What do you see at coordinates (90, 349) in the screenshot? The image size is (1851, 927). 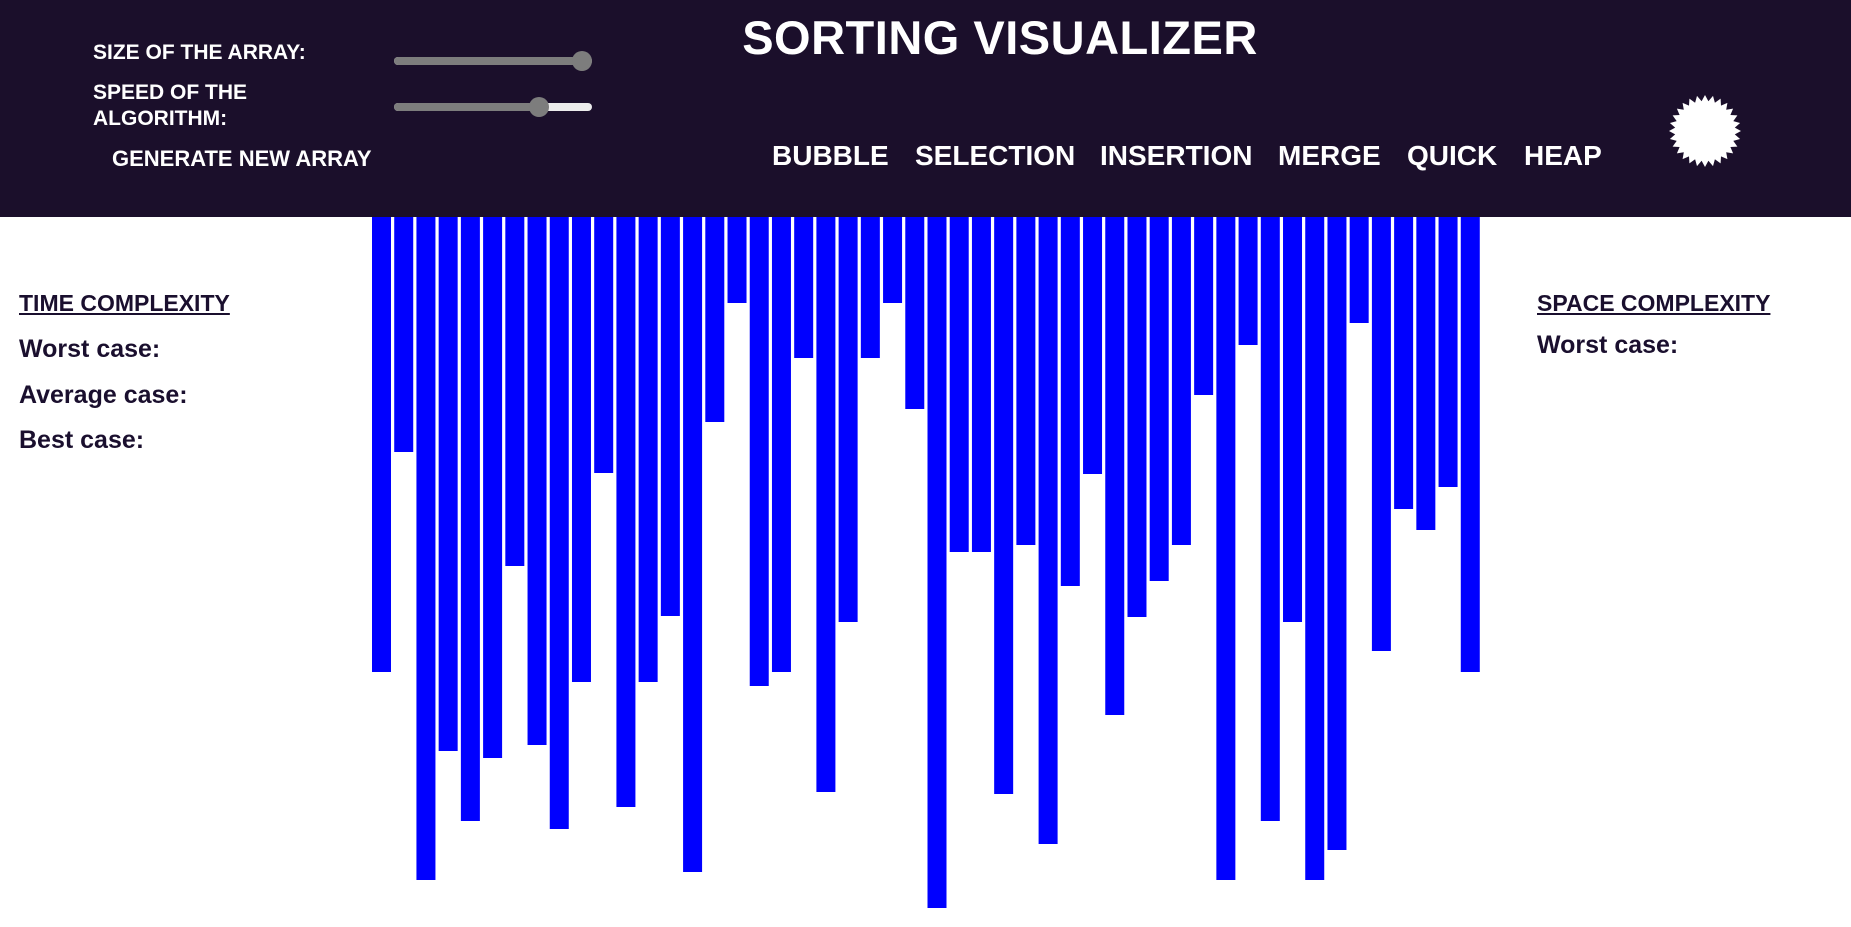 I see `time-worst-case-label: Worst case:` at bounding box center [90, 349].